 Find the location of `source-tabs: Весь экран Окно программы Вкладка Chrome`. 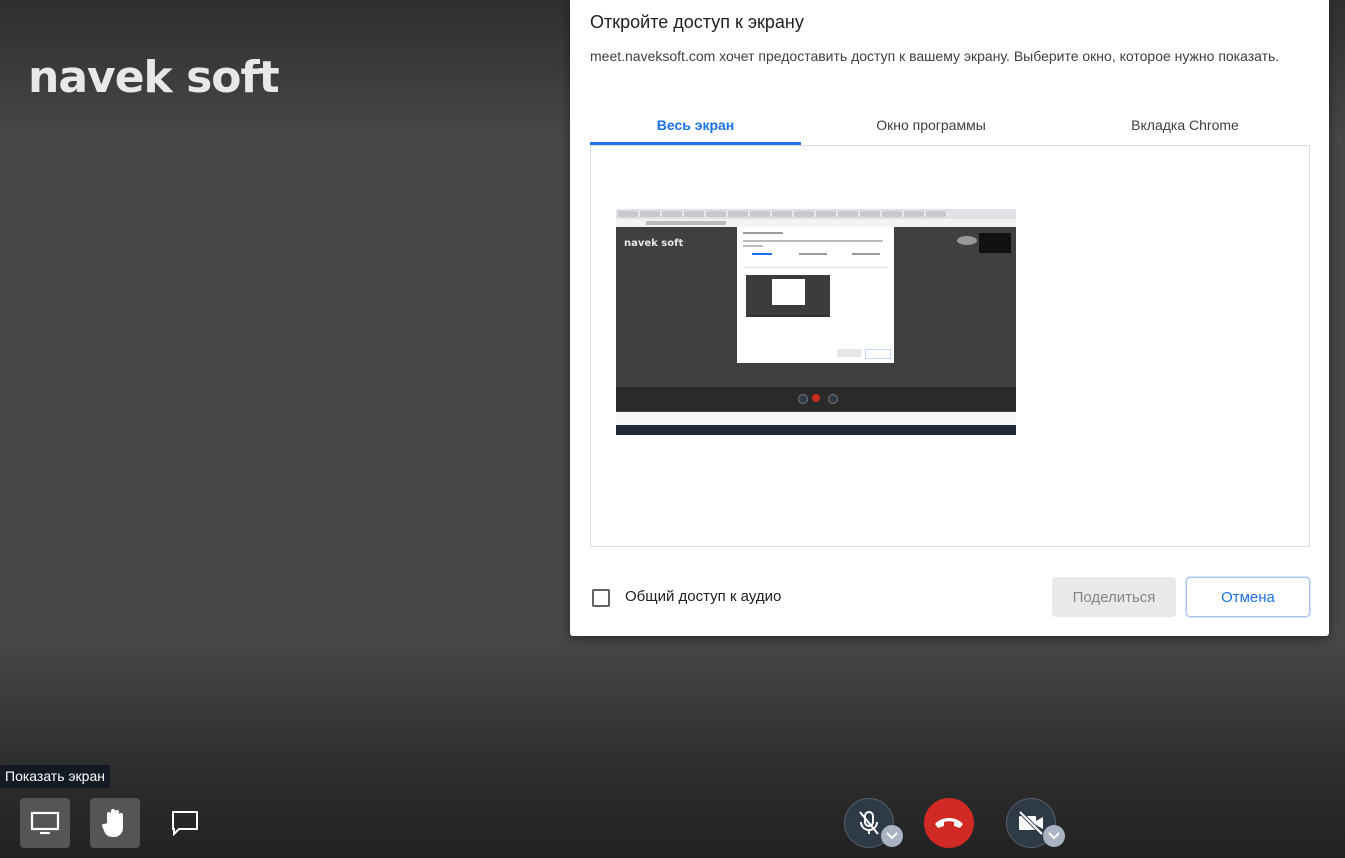

source-tabs: Весь экран Окно программы Вкладка Chrome is located at coordinates (950, 126).